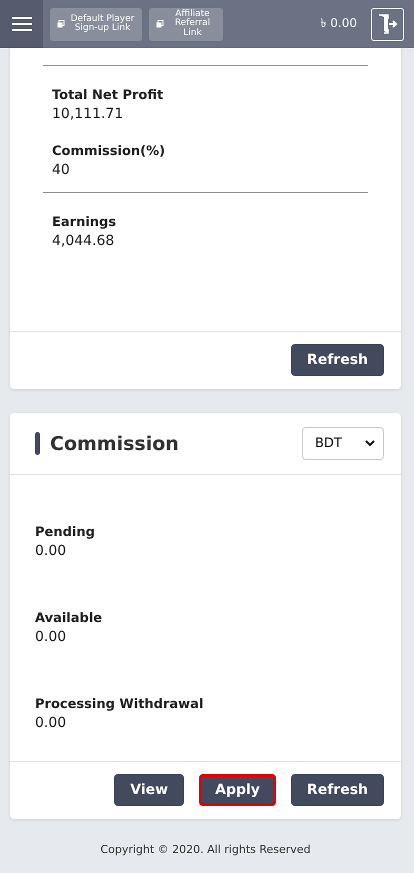 This screenshot has width=414, height=873. Describe the element at coordinates (343, 443) in the screenshot. I see `currency-dropdown: BDT` at that location.